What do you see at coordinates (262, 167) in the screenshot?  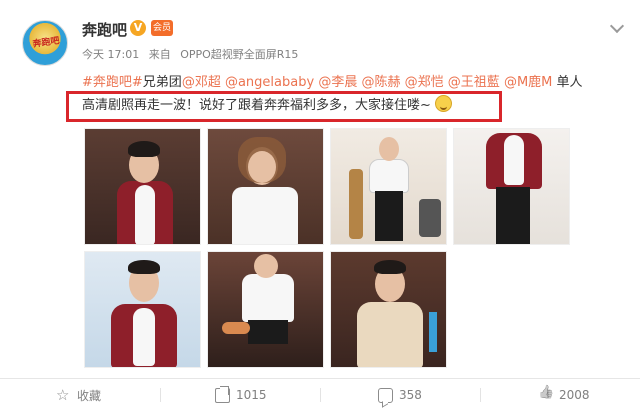 I see `figure-face` at bounding box center [262, 167].